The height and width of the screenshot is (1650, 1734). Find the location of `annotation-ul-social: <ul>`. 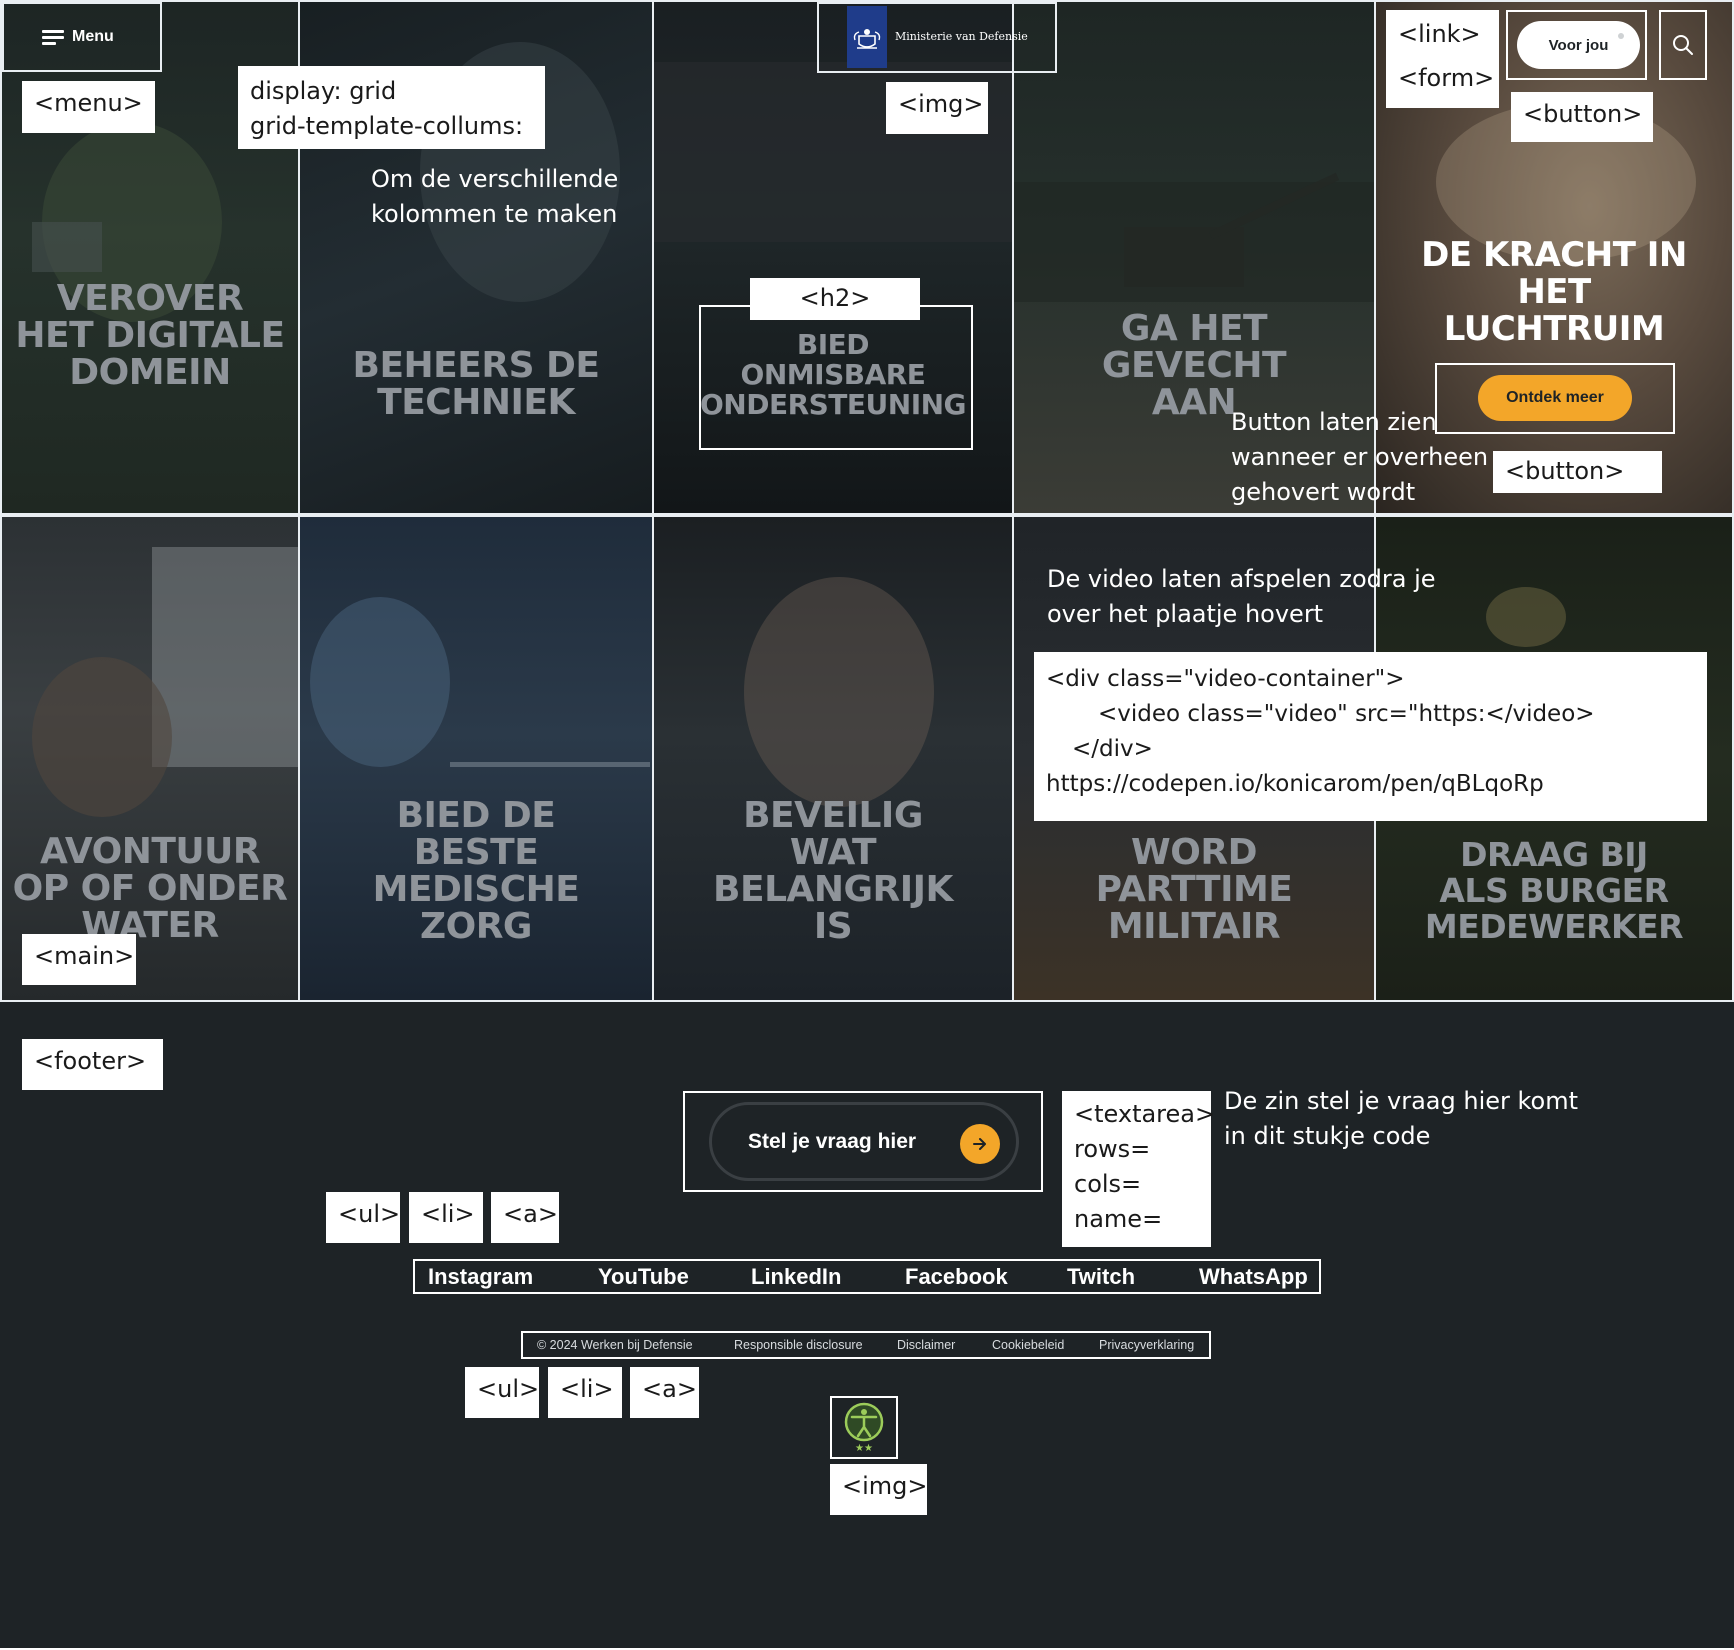

annotation-ul-social: <ul> is located at coordinates (363, 1217).